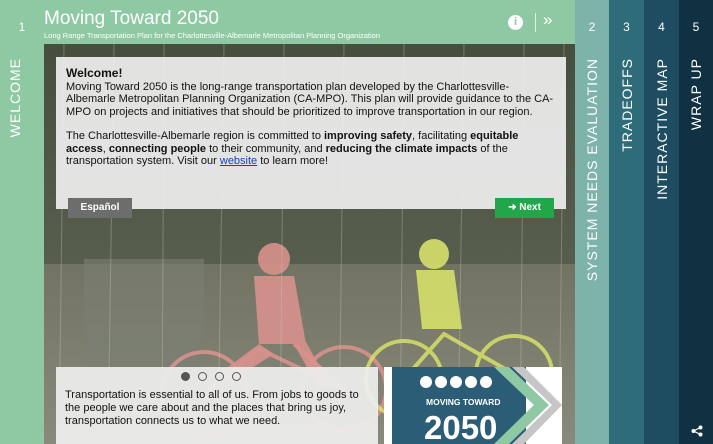  I want to click on header-divider, so click(535, 22).